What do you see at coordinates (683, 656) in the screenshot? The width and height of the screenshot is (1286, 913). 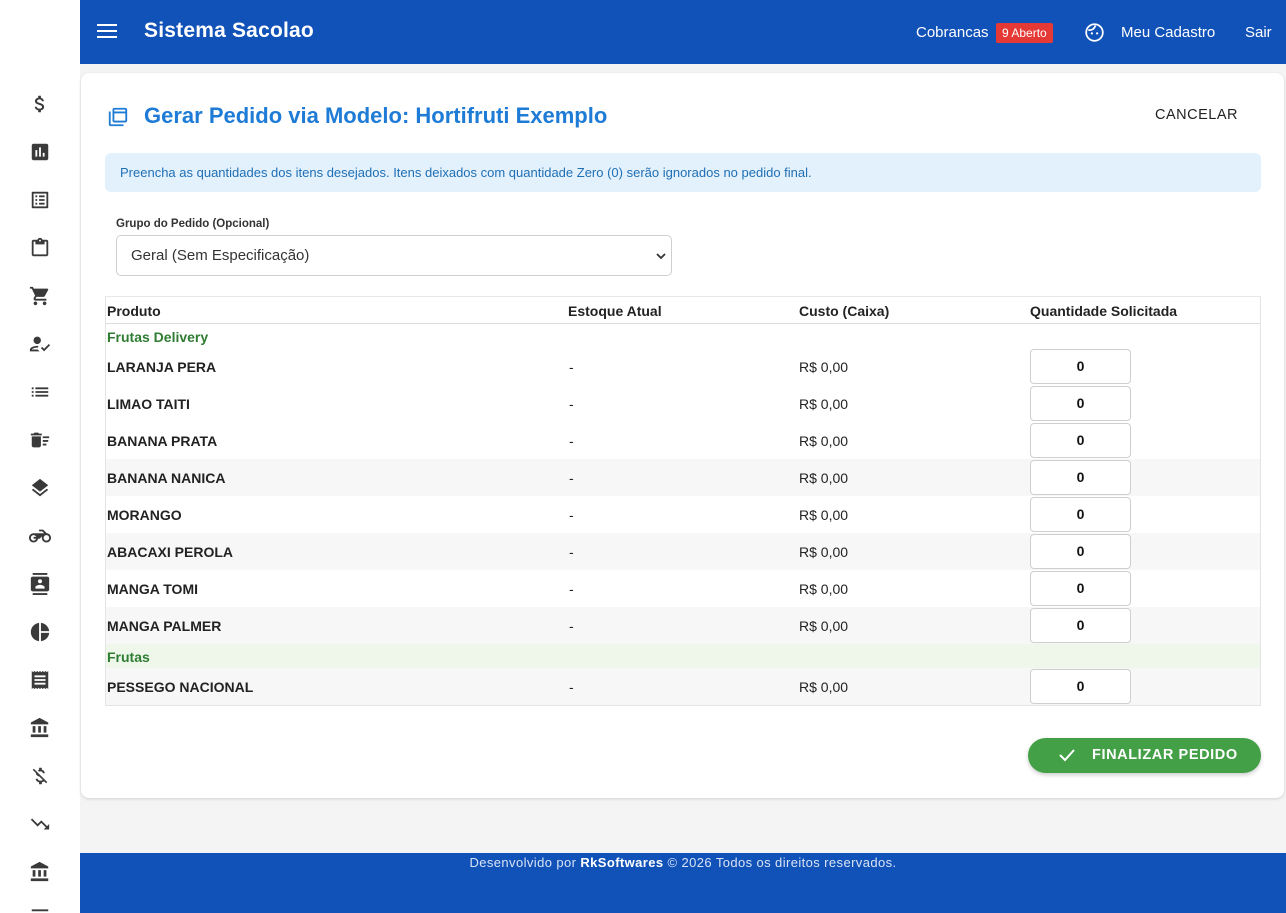 I see `group-row: Frutas` at bounding box center [683, 656].